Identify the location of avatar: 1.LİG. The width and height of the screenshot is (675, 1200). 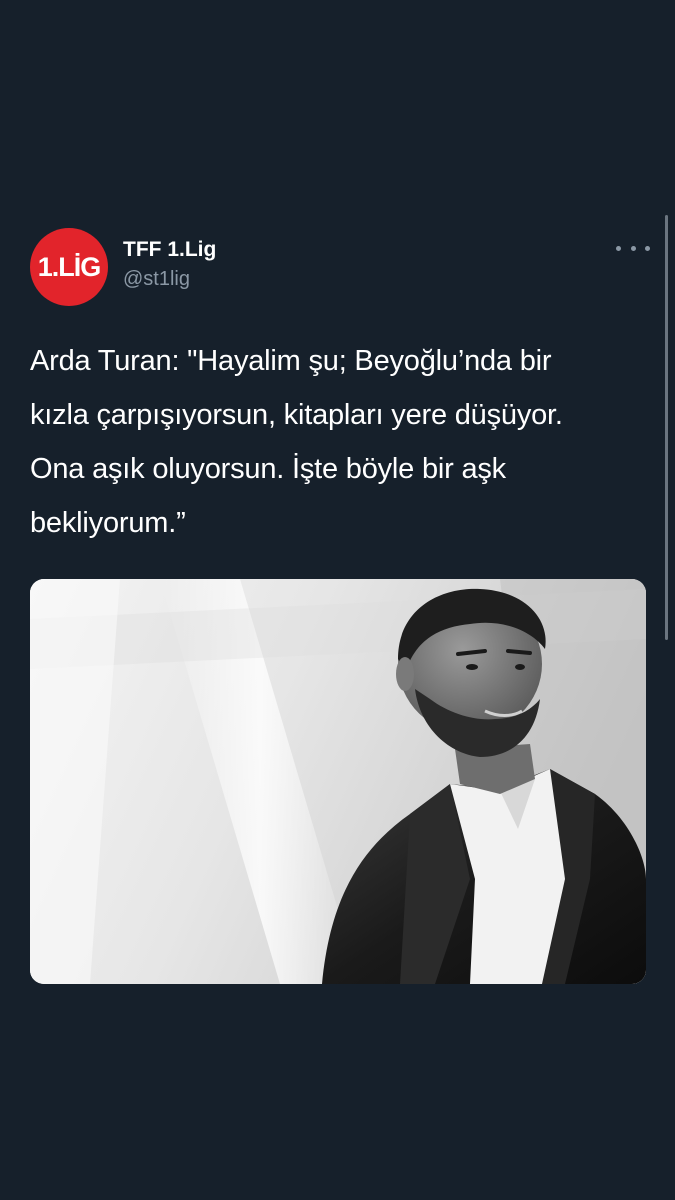
(69, 267).